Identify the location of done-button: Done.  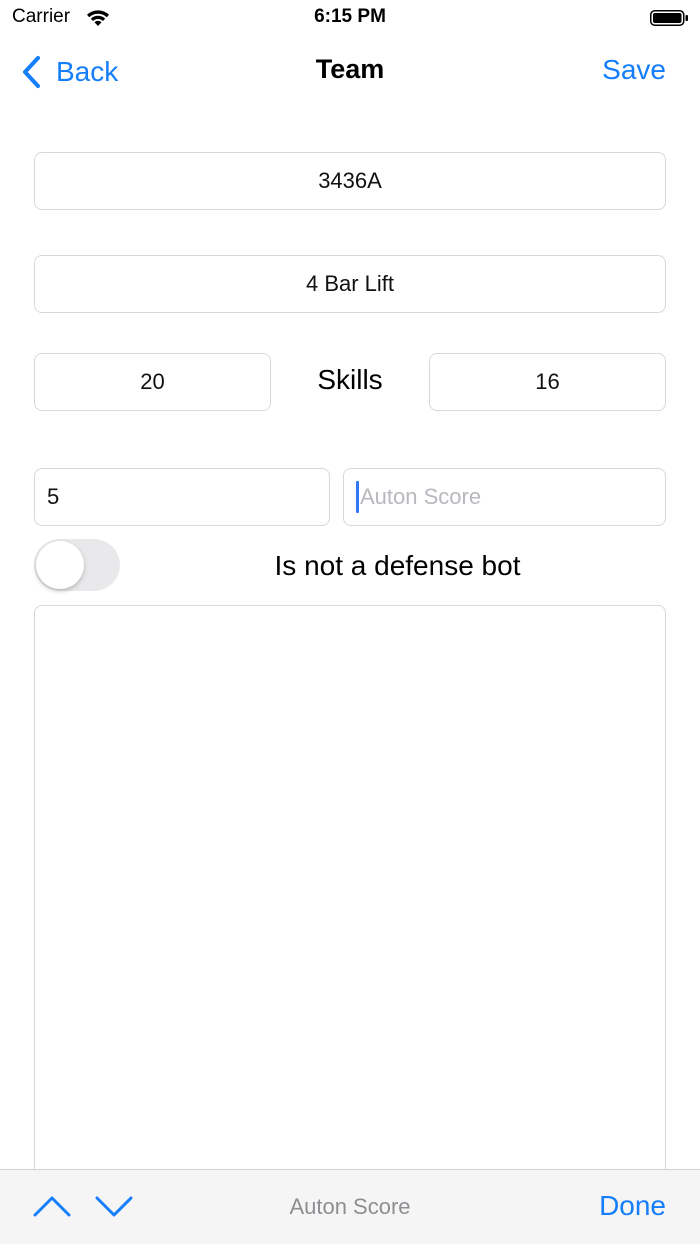
(632, 1206).